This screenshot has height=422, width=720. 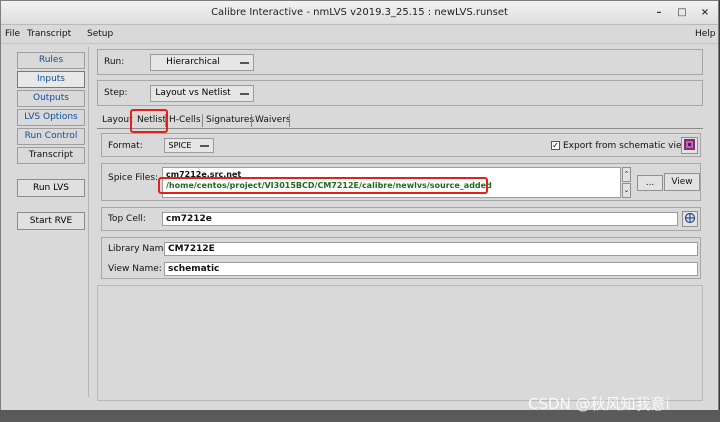 I want to click on run-label: Run:, so click(x=114, y=62).